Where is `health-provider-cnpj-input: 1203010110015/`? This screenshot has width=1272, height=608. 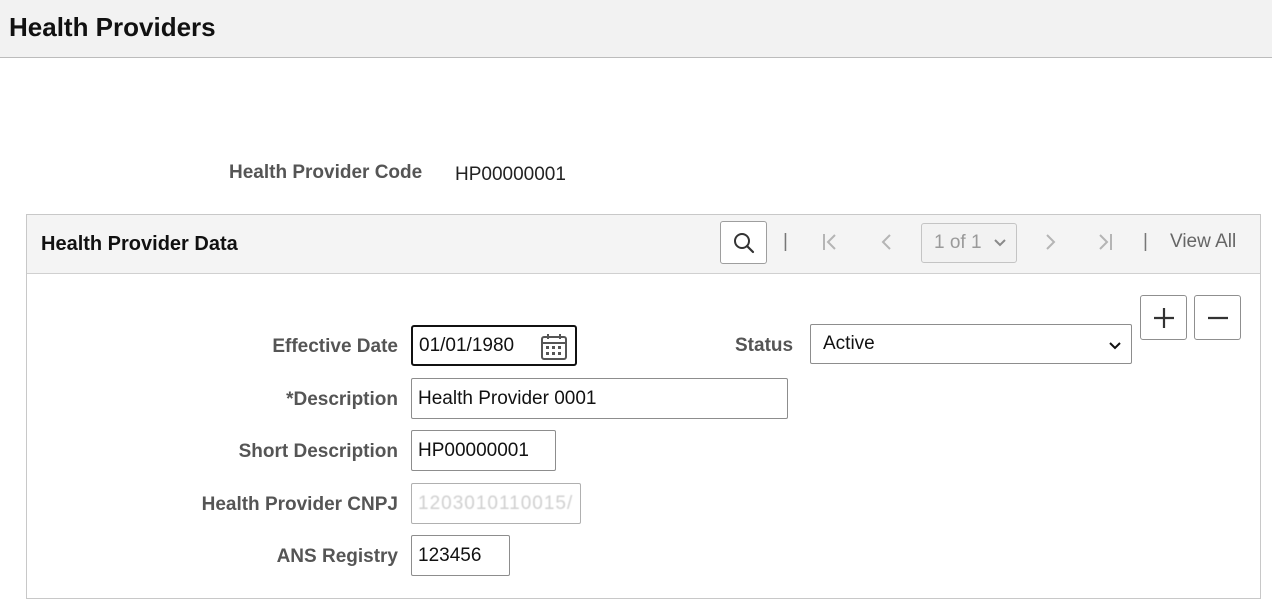 health-provider-cnpj-input: 1203010110015/ is located at coordinates (496, 503).